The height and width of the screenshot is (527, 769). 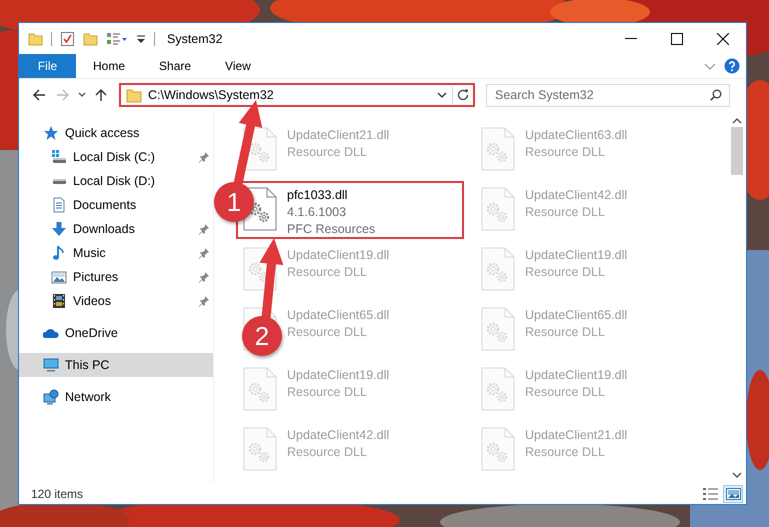 I want to click on checklist-icon, so click(x=67, y=38).